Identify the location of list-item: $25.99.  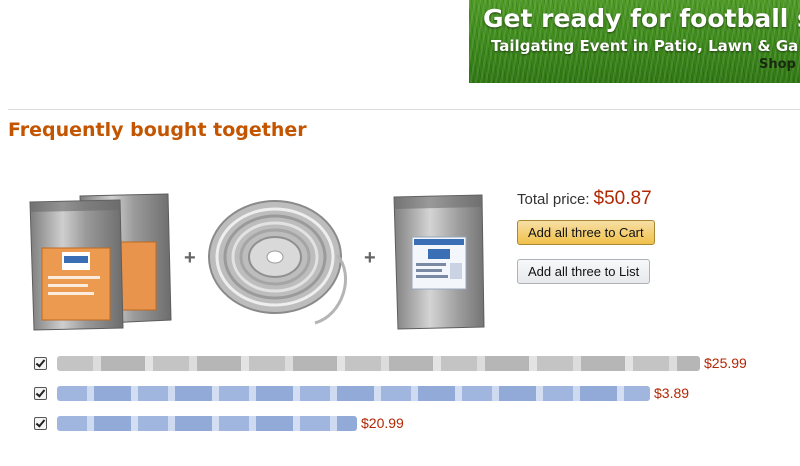
(390, 363).